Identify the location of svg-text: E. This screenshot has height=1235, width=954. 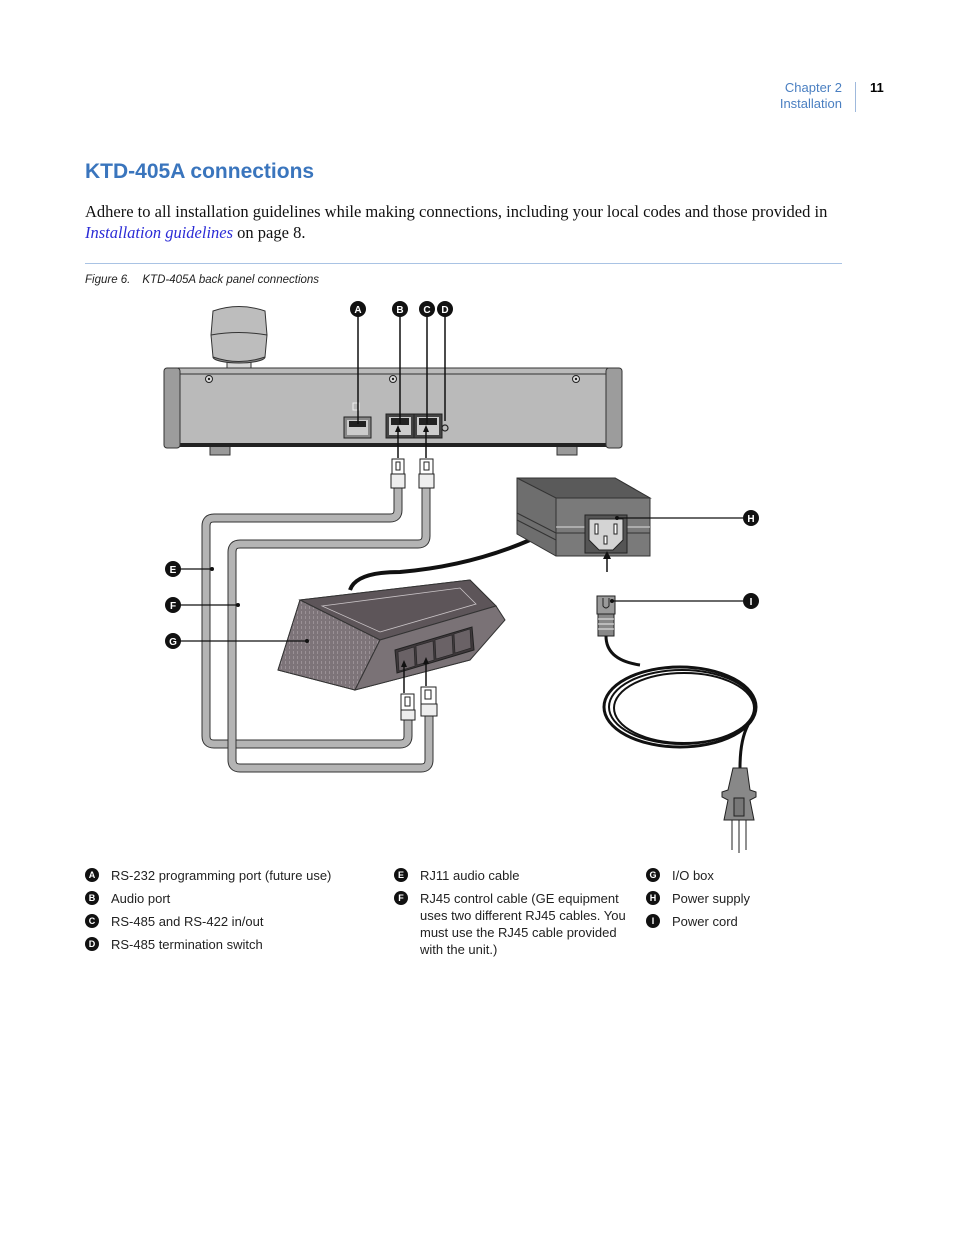
(173, 570).